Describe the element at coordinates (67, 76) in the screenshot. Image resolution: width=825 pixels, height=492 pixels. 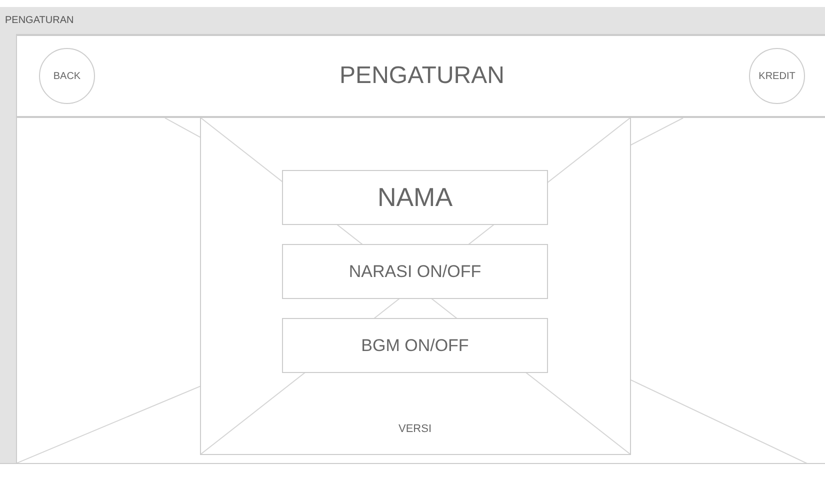
I see `back-button: BACK` at that location.